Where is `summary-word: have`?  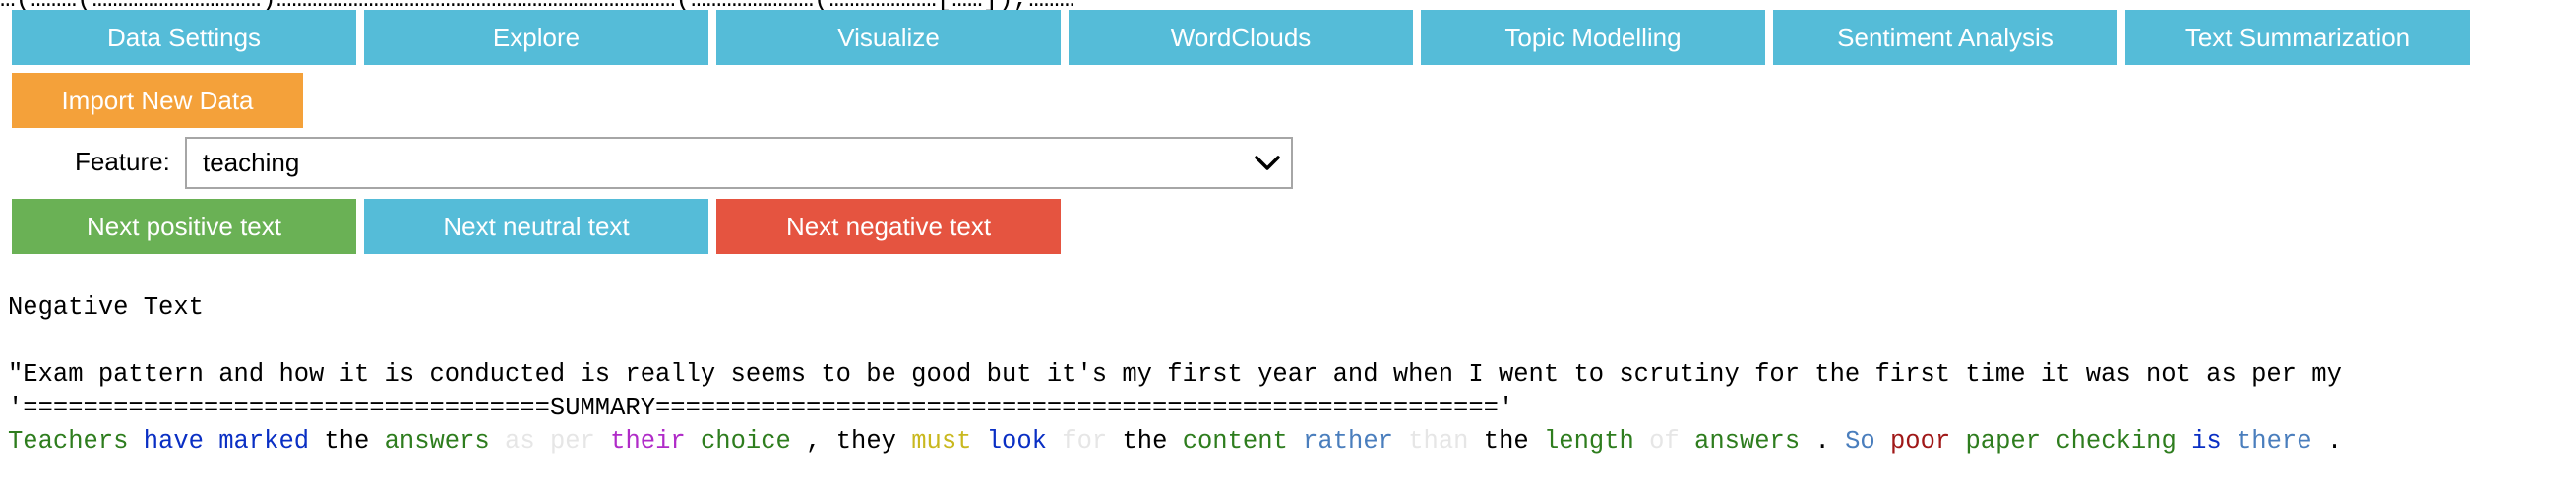 summary-word: have is located at coordinates (181, 441).